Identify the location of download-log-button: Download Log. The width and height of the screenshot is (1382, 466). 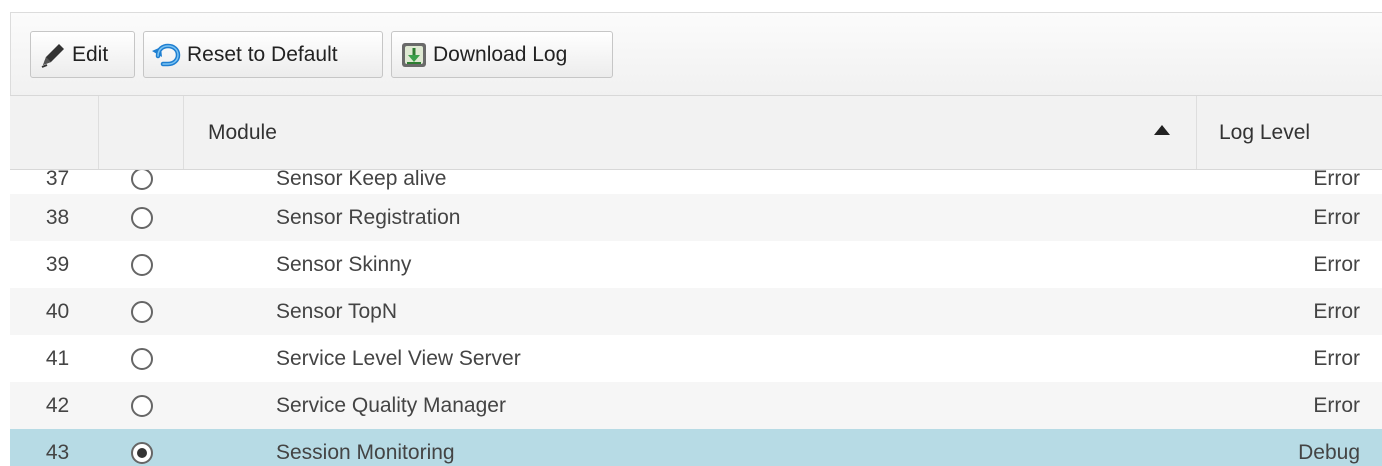
(502, 54).